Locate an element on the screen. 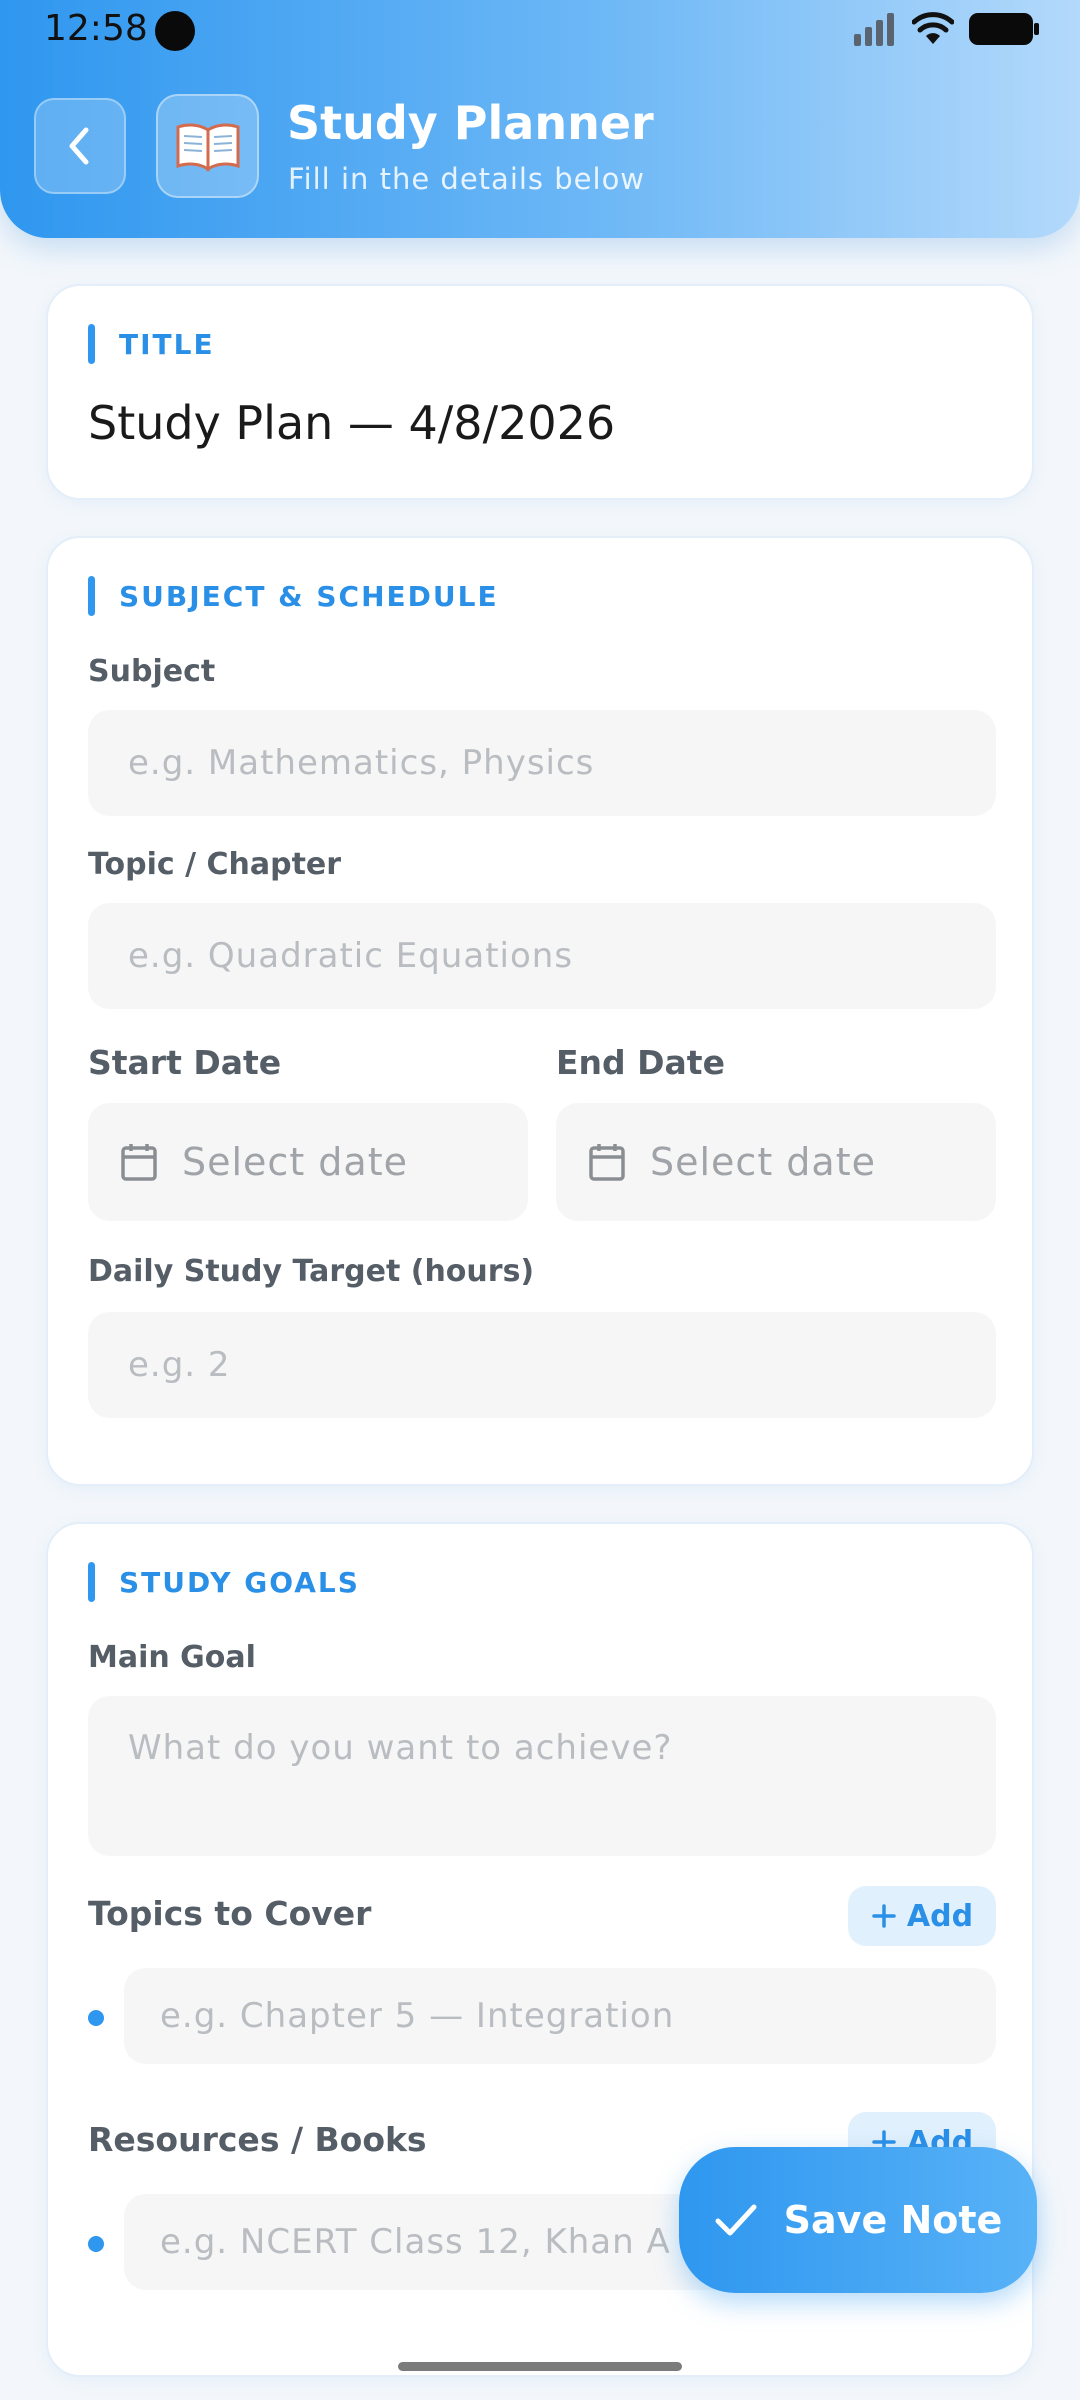 This screenshot has height=2400, width=1080. title-section-header: TITLE is located at coordinates (151, 344).